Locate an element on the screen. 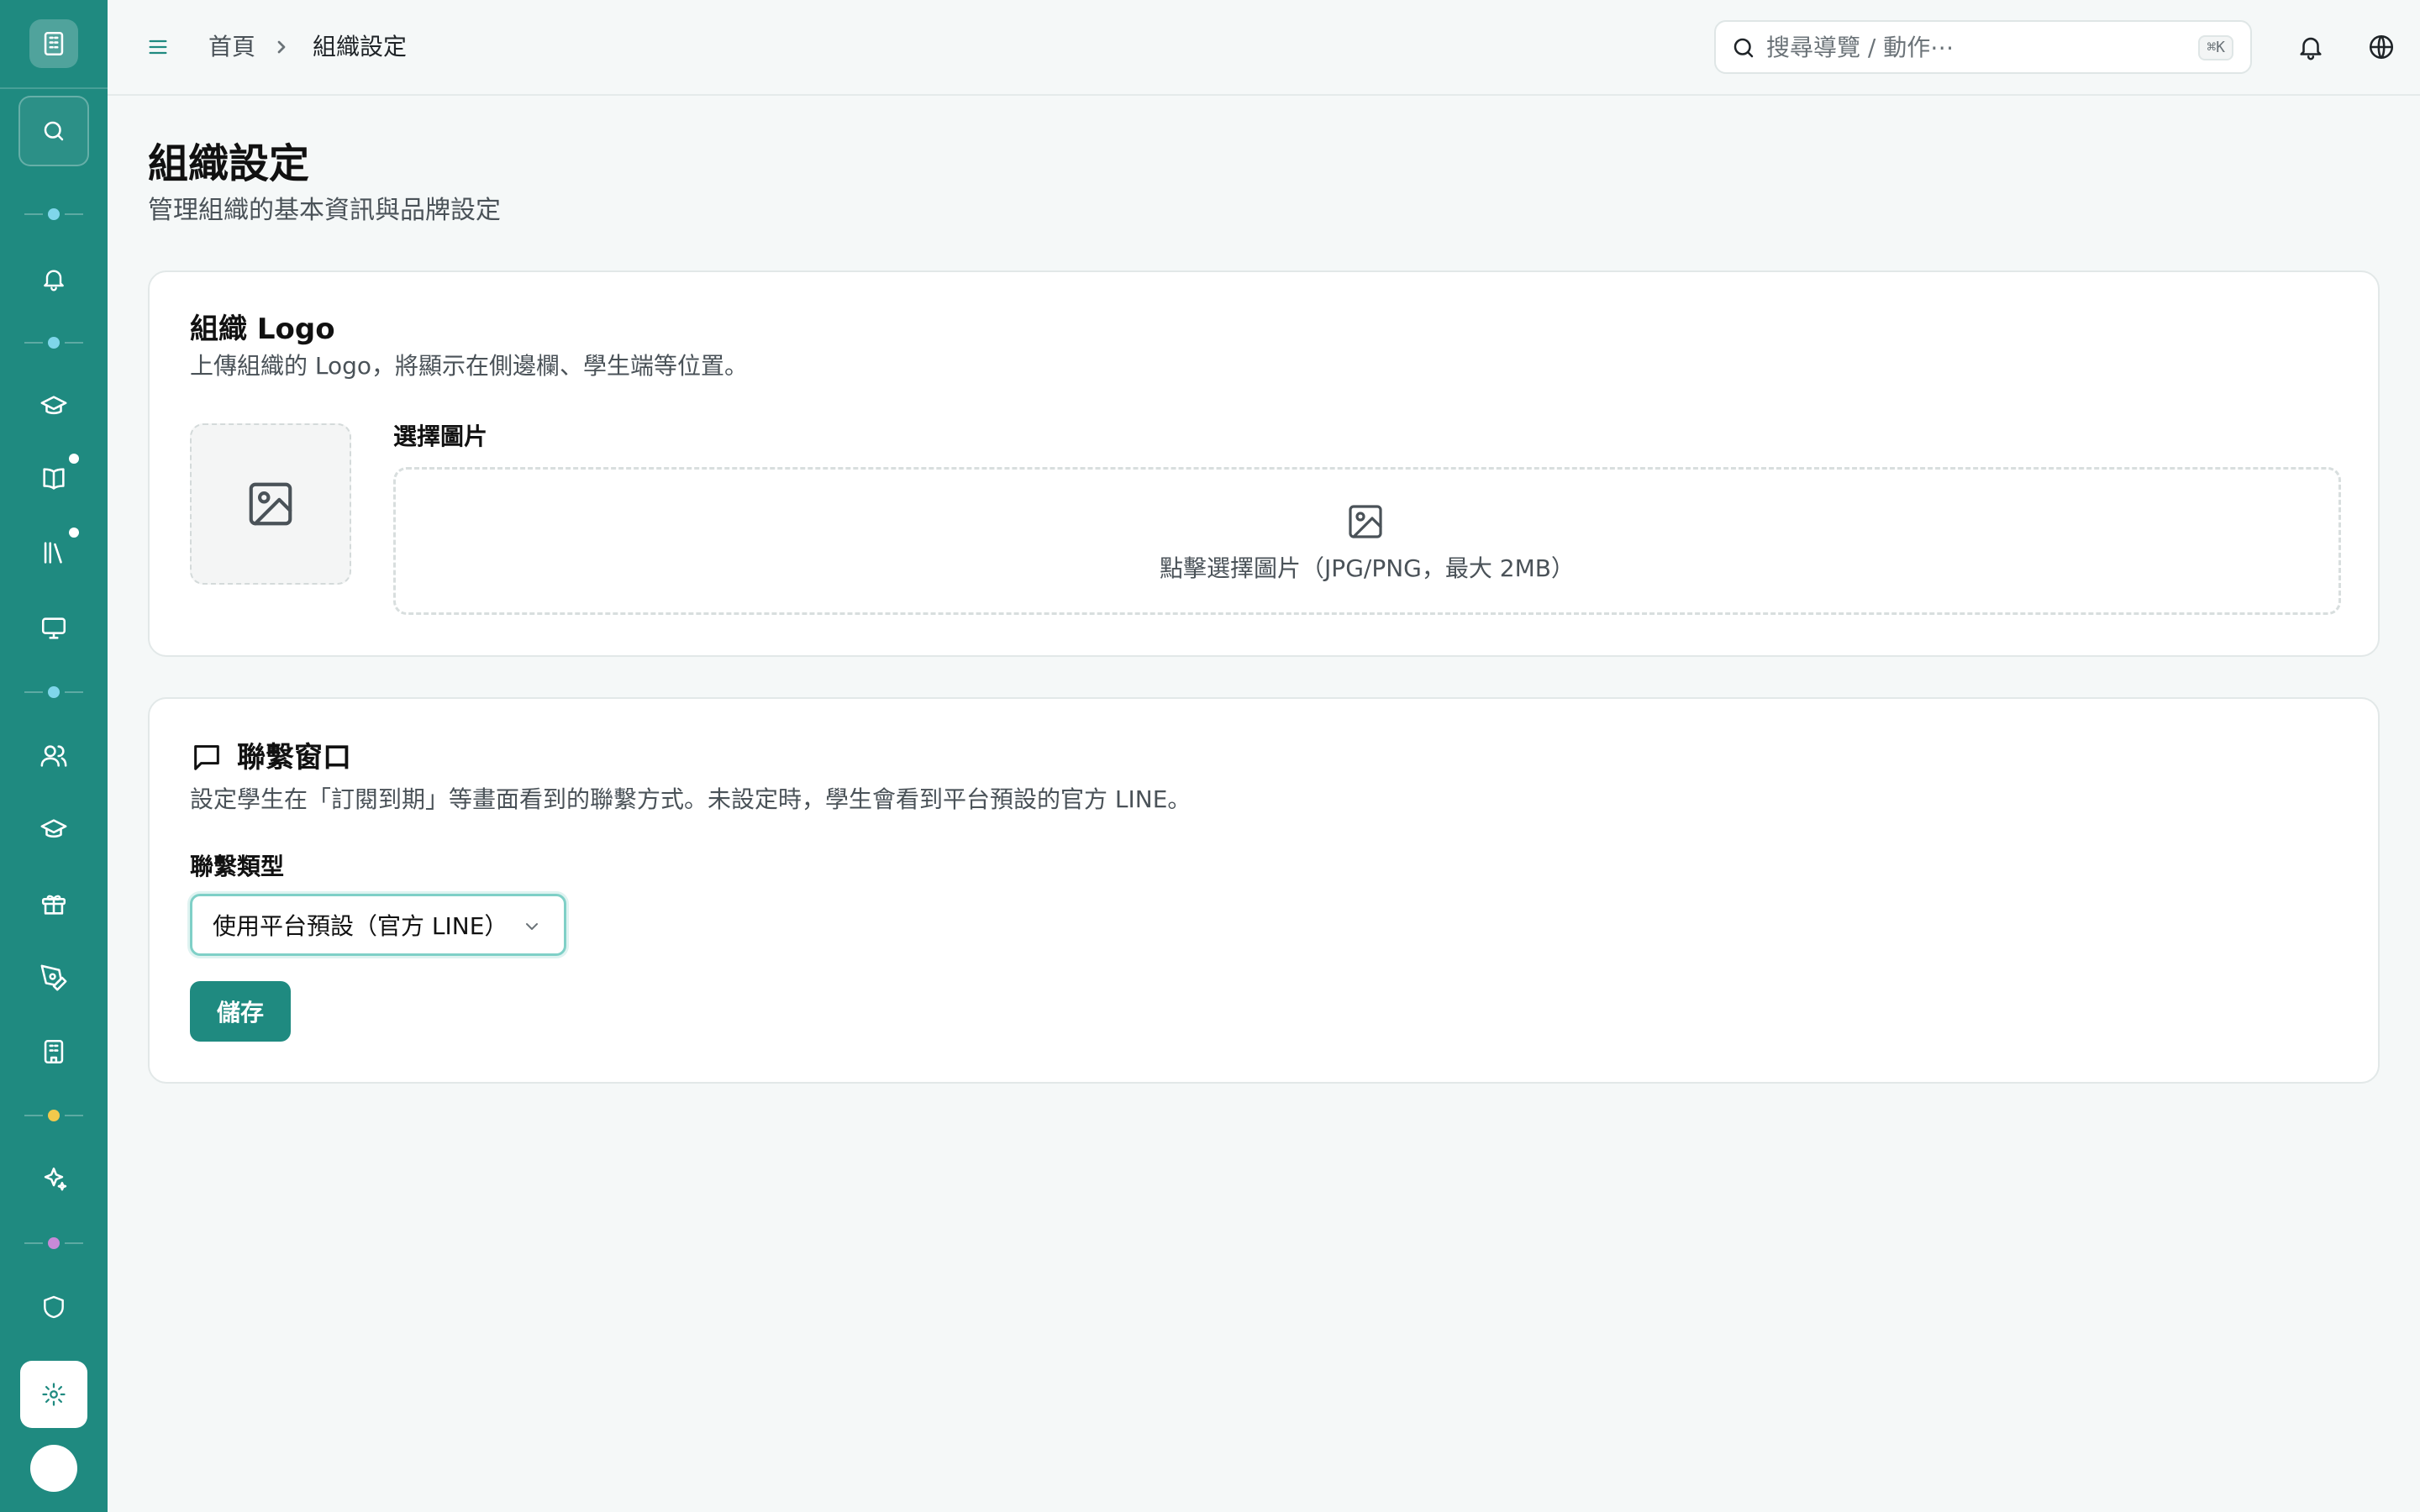 The height and width of the screenshot is (1512, 2420). contact-type-select: 使用平台預設（官方 LINE） is located at coordinates (378, 925).